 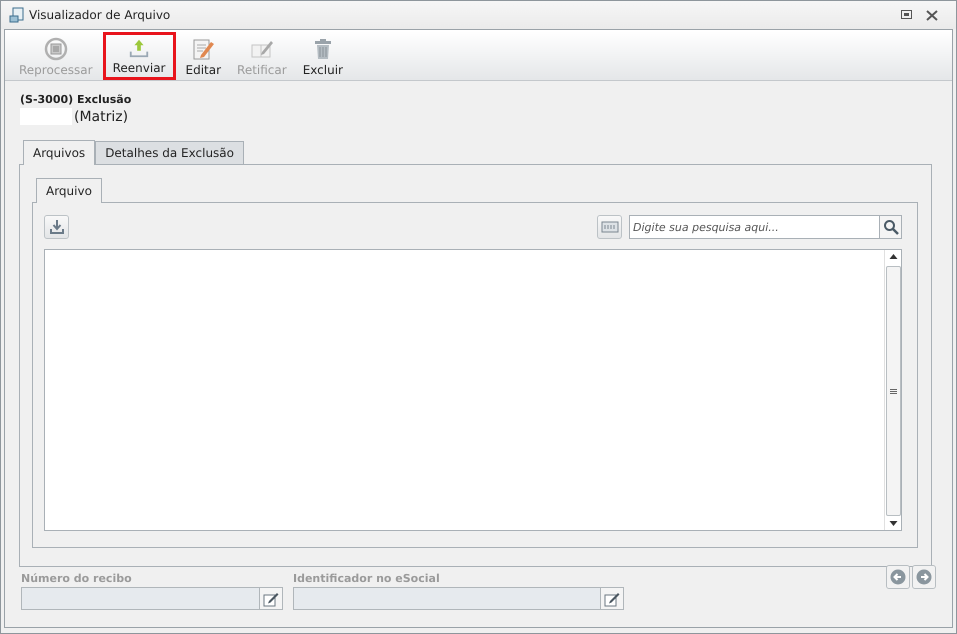 I want to click on previous-button, so click(x=898, y=577).